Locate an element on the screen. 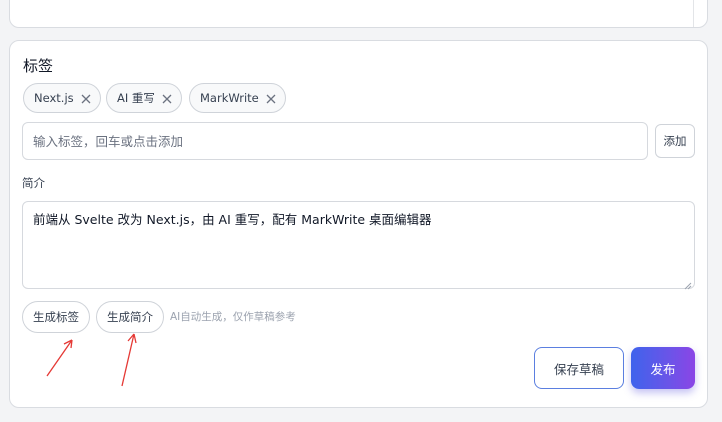  tag-chip: AI 重写 is located at coordinates (144, 98).